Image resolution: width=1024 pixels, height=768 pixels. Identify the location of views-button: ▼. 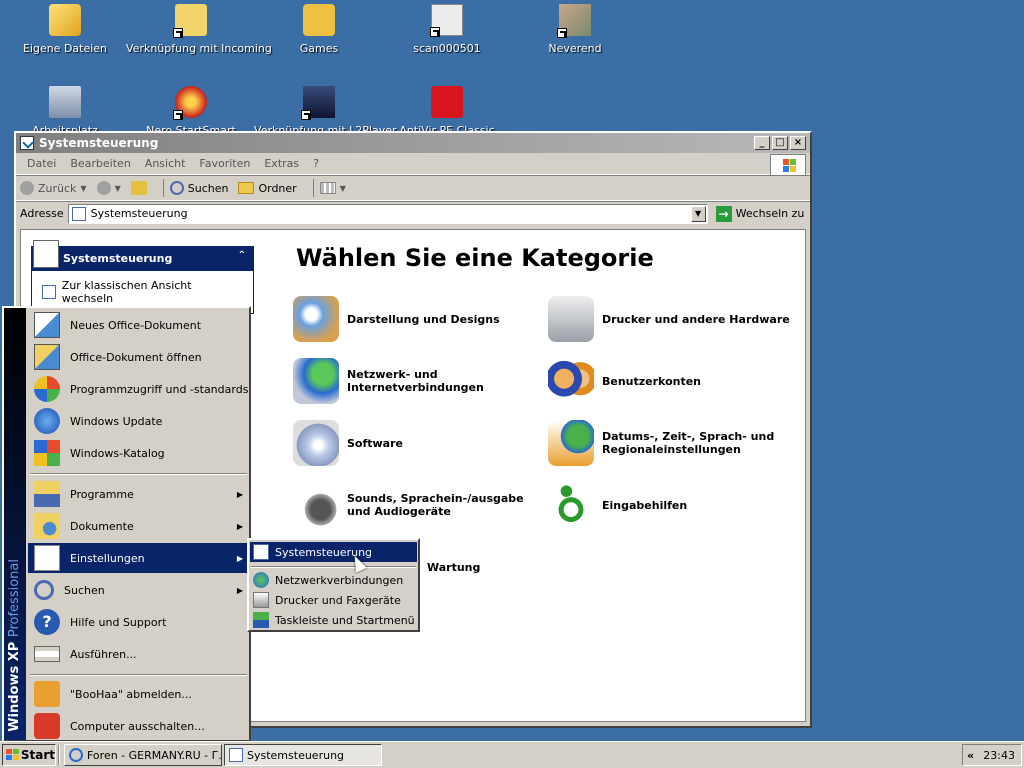
(332, 188).